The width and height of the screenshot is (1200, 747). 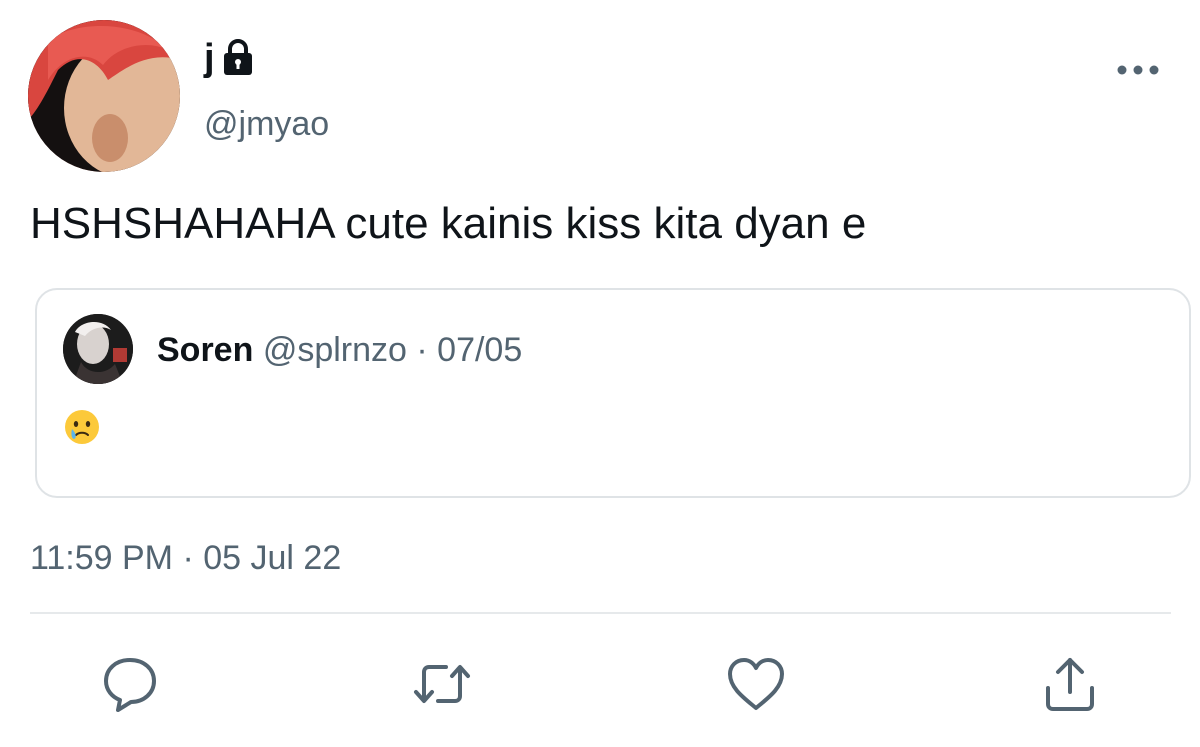 I want to click on lock-icon, so click(x=238, y=58).